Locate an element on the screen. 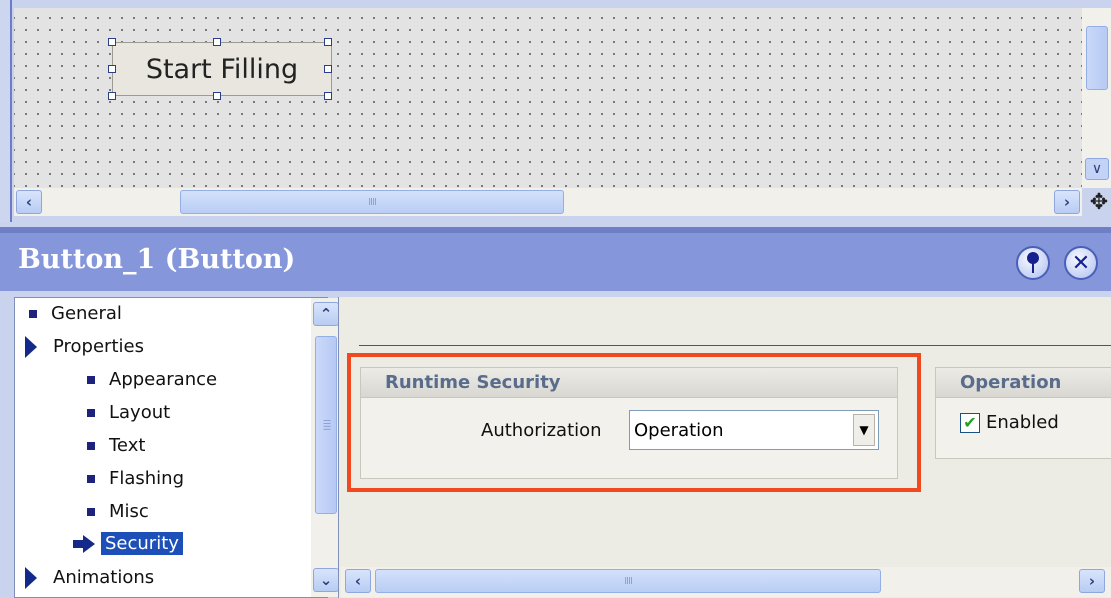  move-icon: ✥ is located at coordinates (1099, 202).